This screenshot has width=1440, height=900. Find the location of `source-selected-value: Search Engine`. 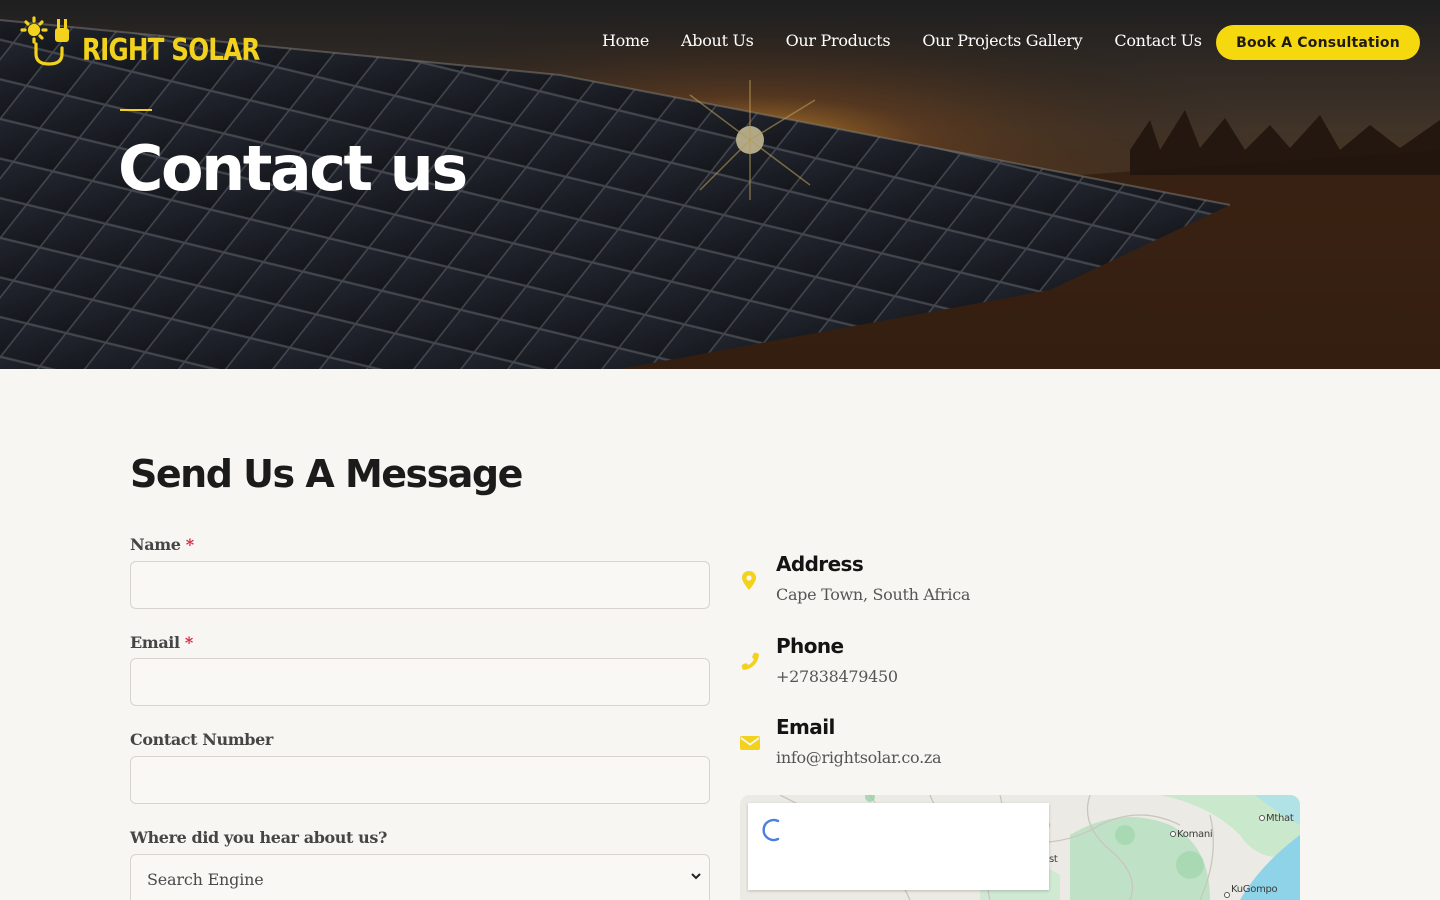

source-selected-value: Search Engine is located at coordinates (205, 879).